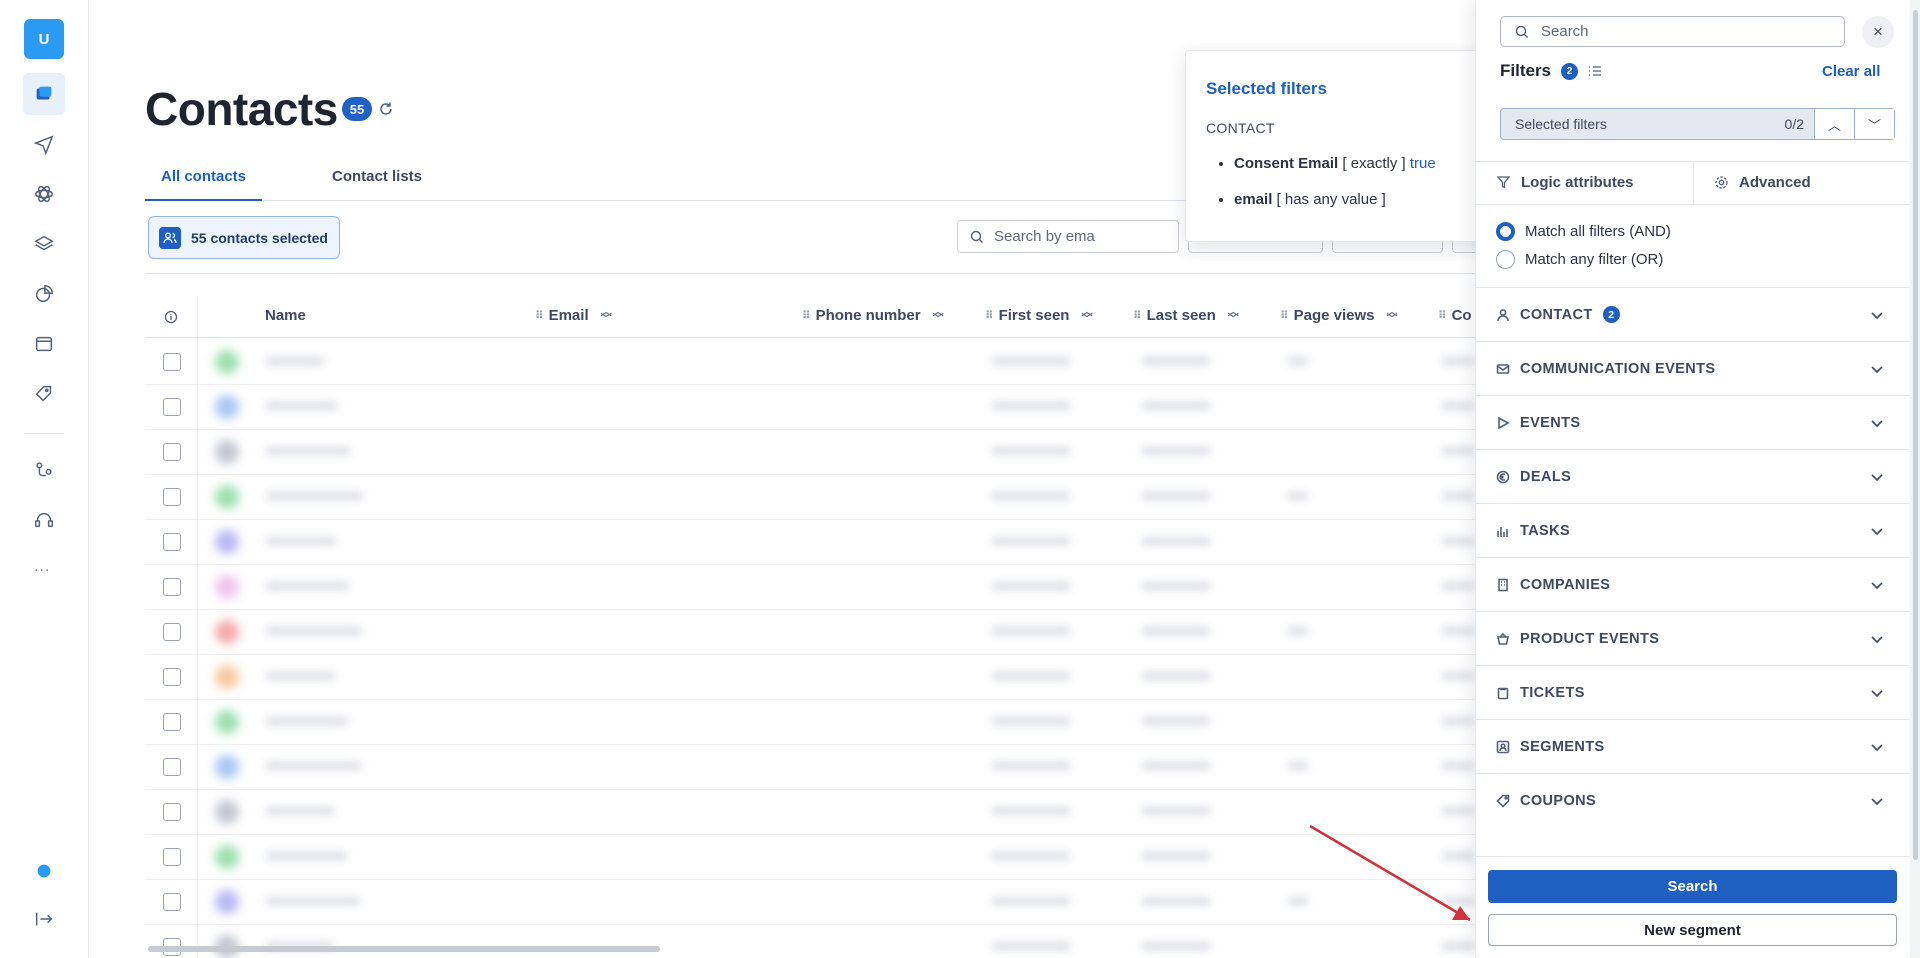  Describe the element at coordinates (44, 394) in the screenshot. I see `tag-heart-icon` at that location.